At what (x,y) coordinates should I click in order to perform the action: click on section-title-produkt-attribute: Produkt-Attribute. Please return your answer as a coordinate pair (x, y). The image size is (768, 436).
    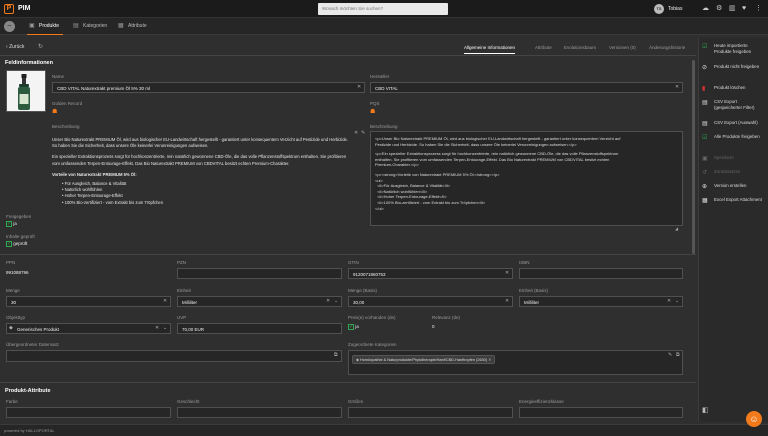
    Looking at the image, I should click on (28, 391).